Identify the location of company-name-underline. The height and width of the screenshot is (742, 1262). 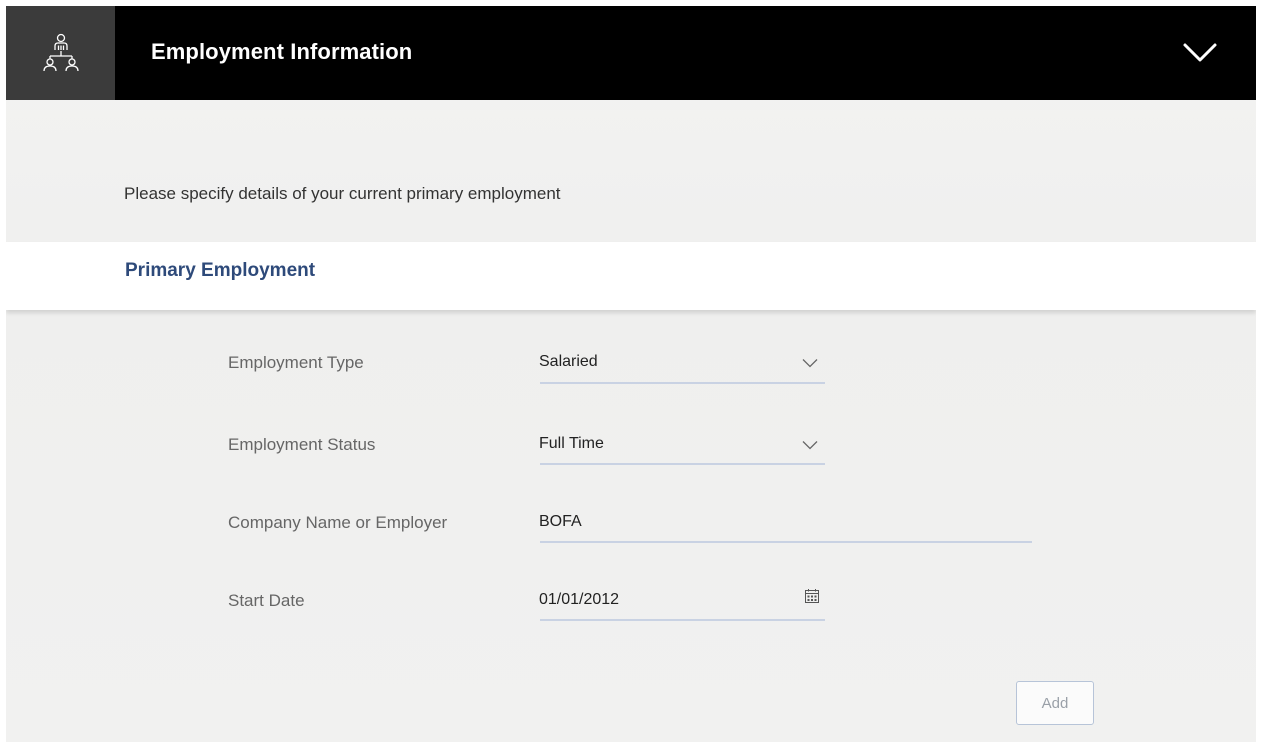
(786, 542).